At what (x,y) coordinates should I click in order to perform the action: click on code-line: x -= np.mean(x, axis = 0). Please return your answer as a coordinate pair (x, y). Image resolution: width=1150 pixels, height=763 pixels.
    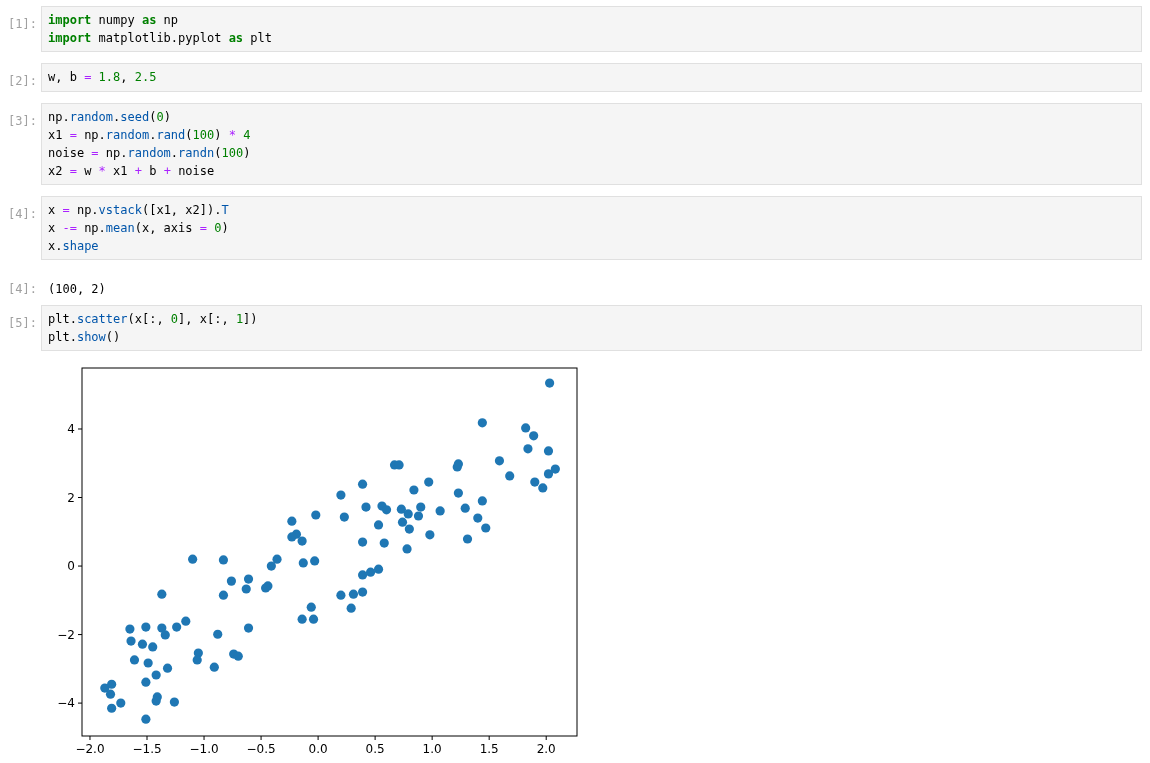
    Looking at the image, I should click on (138, 228).